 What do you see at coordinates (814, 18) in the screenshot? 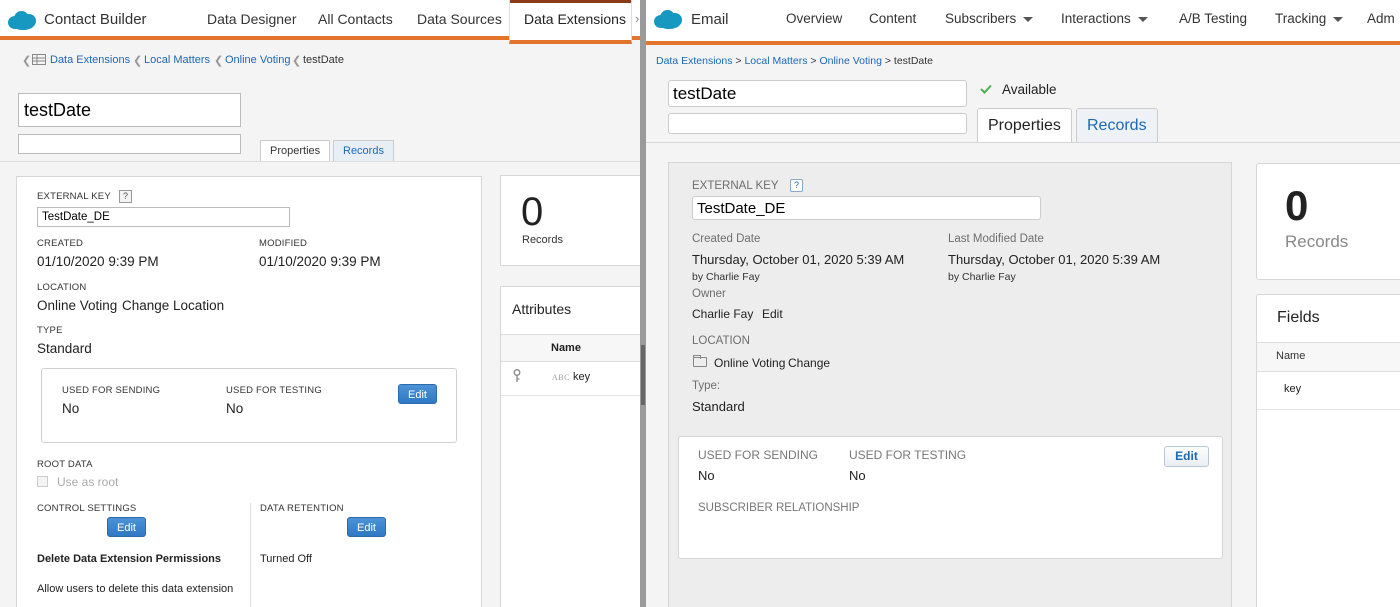
I see `nav-overview: Overview` at bounding box center [814, 18].